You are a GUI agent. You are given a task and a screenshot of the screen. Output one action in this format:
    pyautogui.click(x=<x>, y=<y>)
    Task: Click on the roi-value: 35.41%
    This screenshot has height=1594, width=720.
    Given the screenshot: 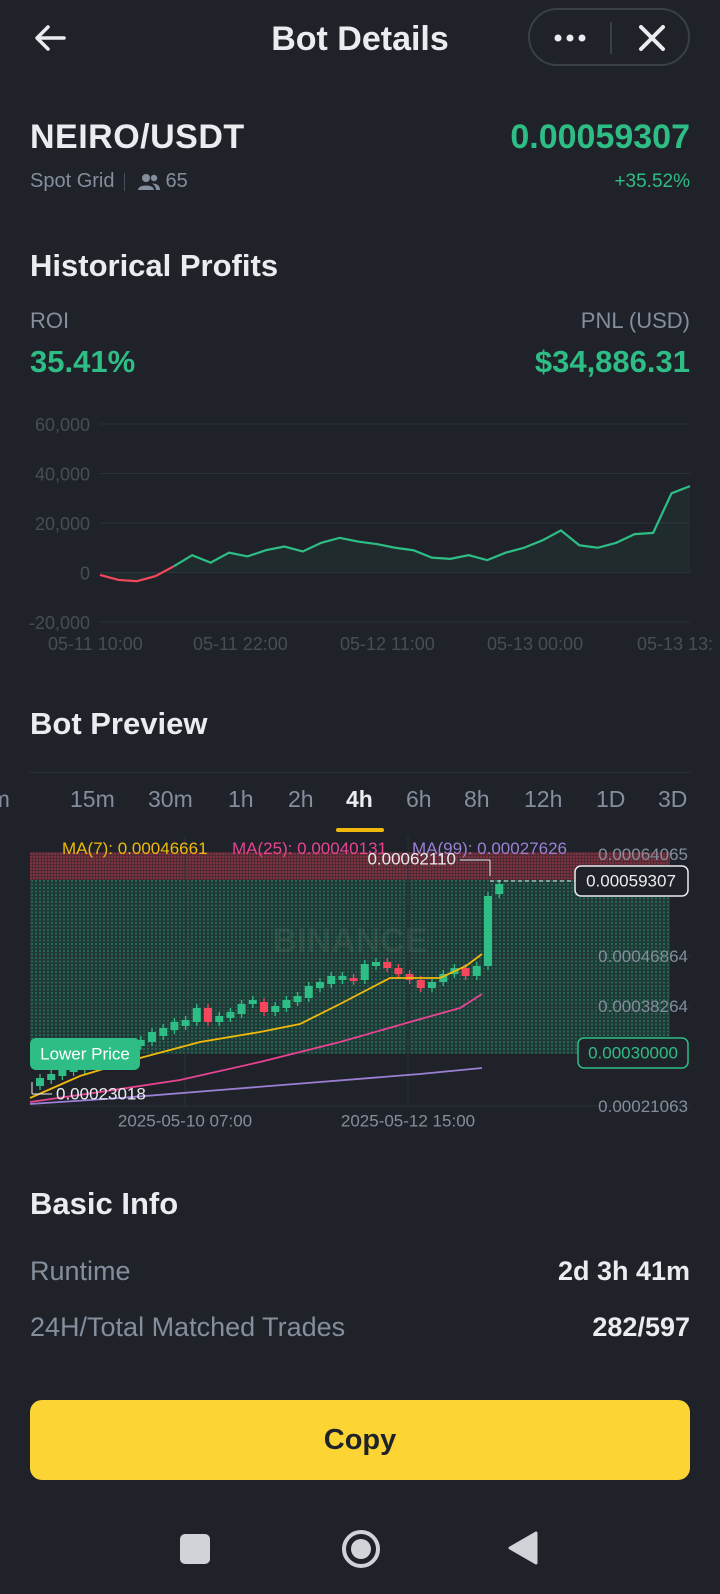 What is the action you would take?
    pyautogui.click(x=83, y=361)
    